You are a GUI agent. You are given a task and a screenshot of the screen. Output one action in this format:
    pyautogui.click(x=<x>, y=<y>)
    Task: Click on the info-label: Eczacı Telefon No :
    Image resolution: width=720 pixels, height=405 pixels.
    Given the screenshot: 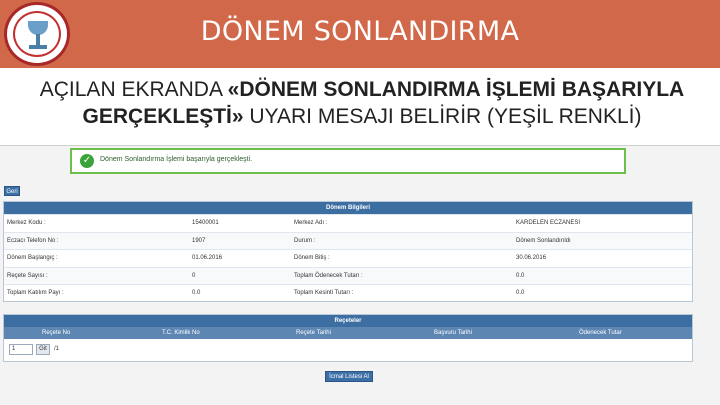 What is the action you would take?
    pyautogui.click(x=33, y=240)
    